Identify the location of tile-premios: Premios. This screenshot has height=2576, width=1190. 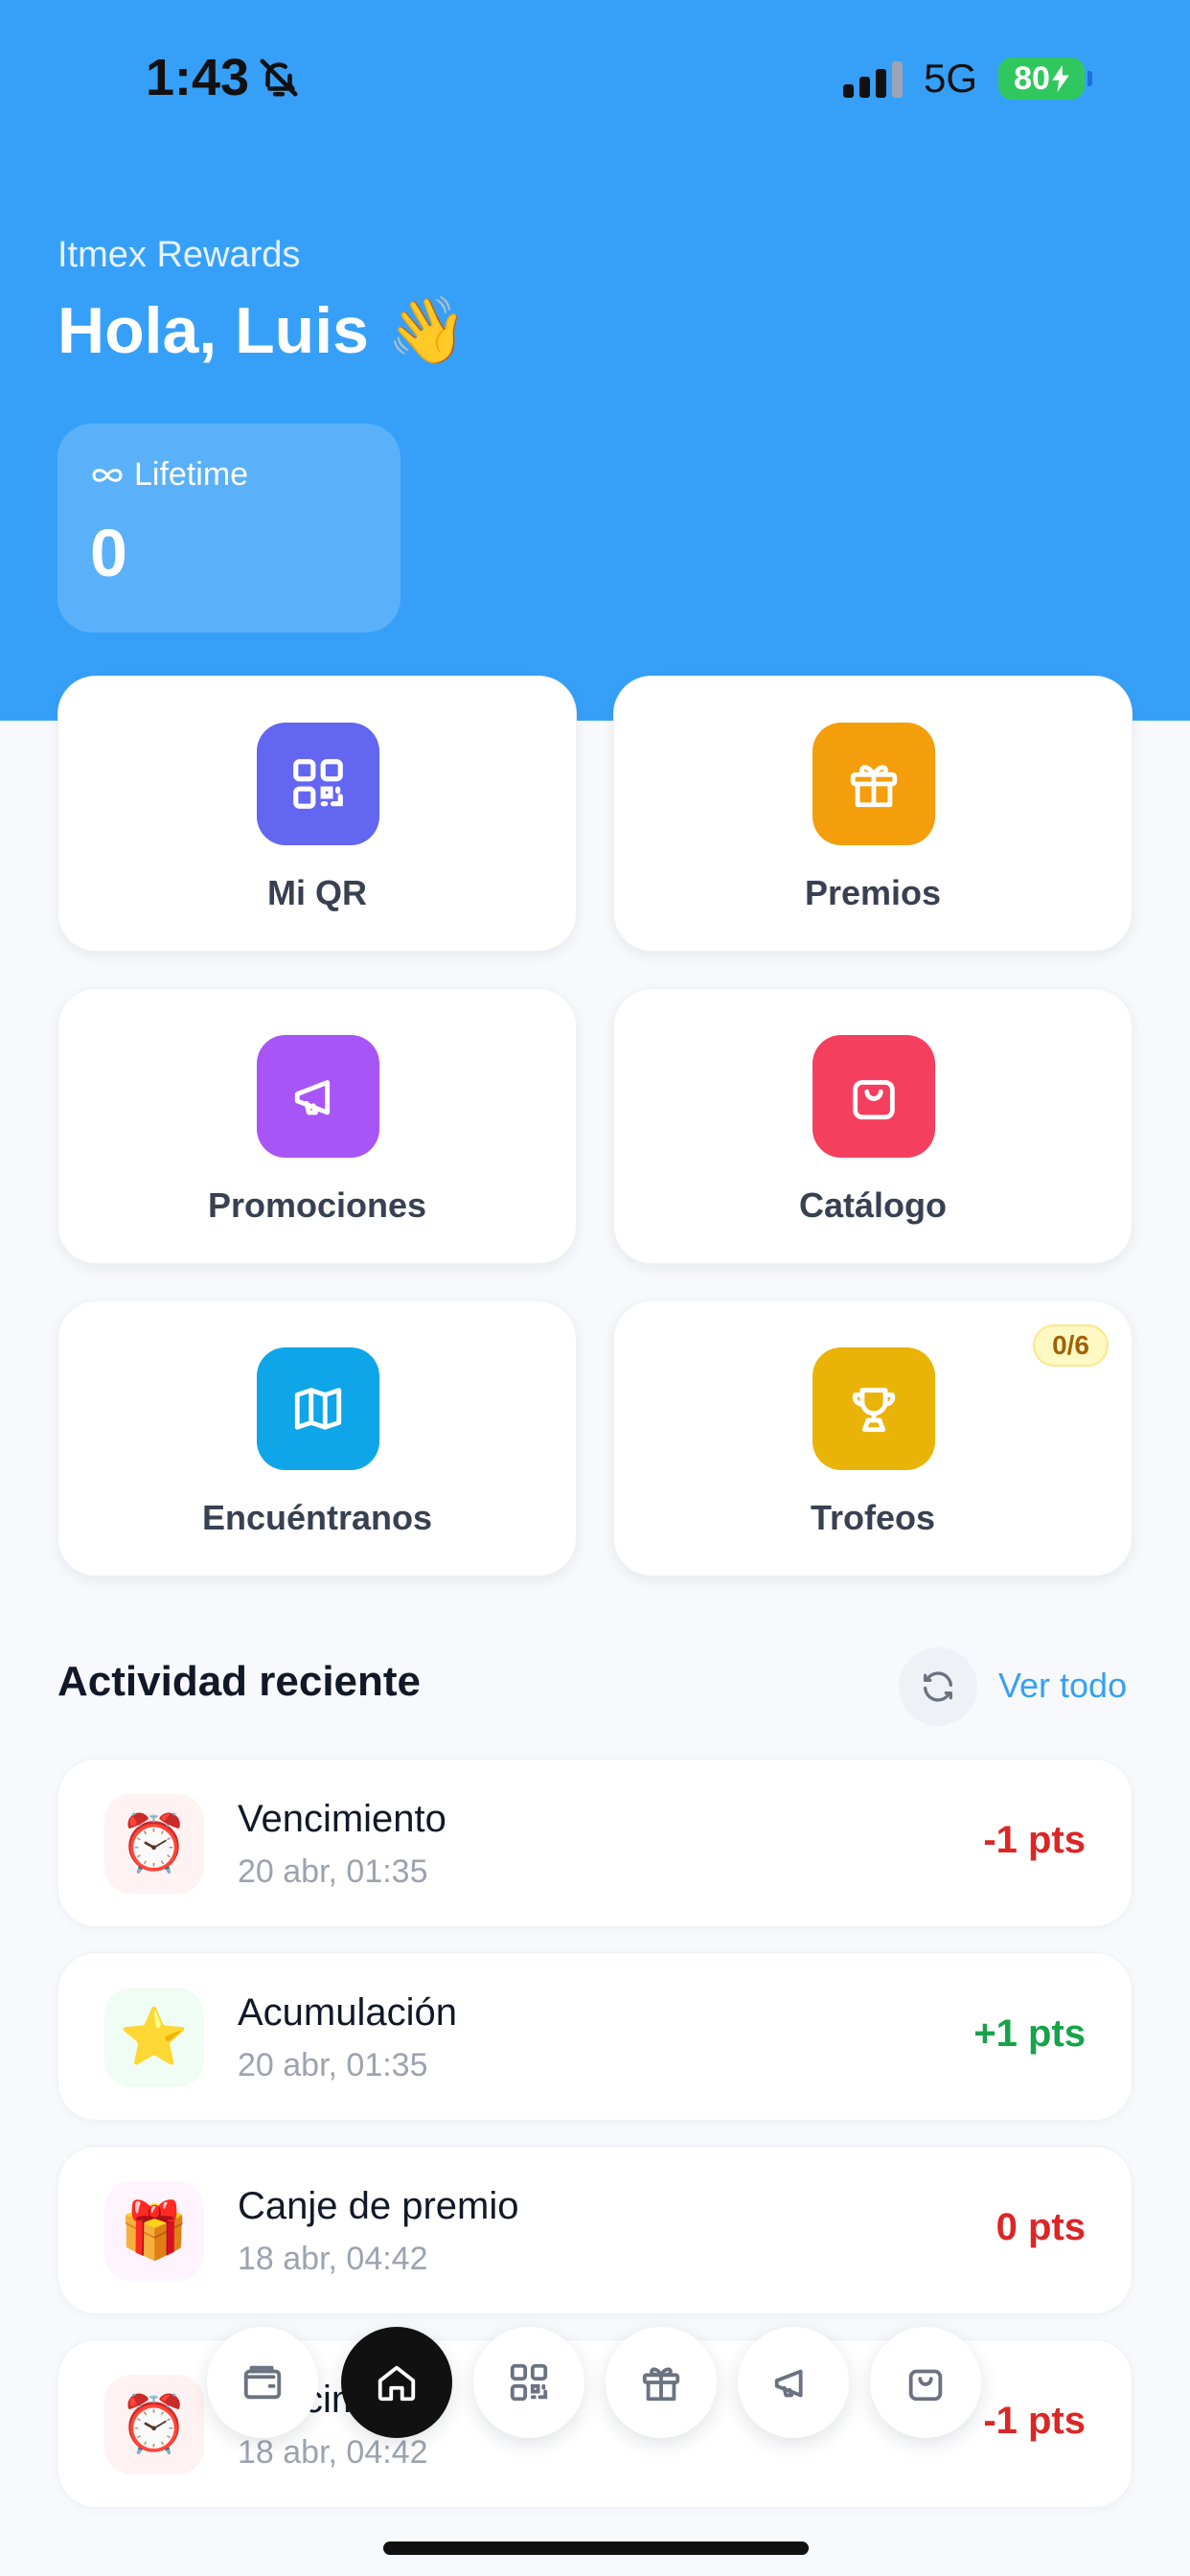
(873, 814).